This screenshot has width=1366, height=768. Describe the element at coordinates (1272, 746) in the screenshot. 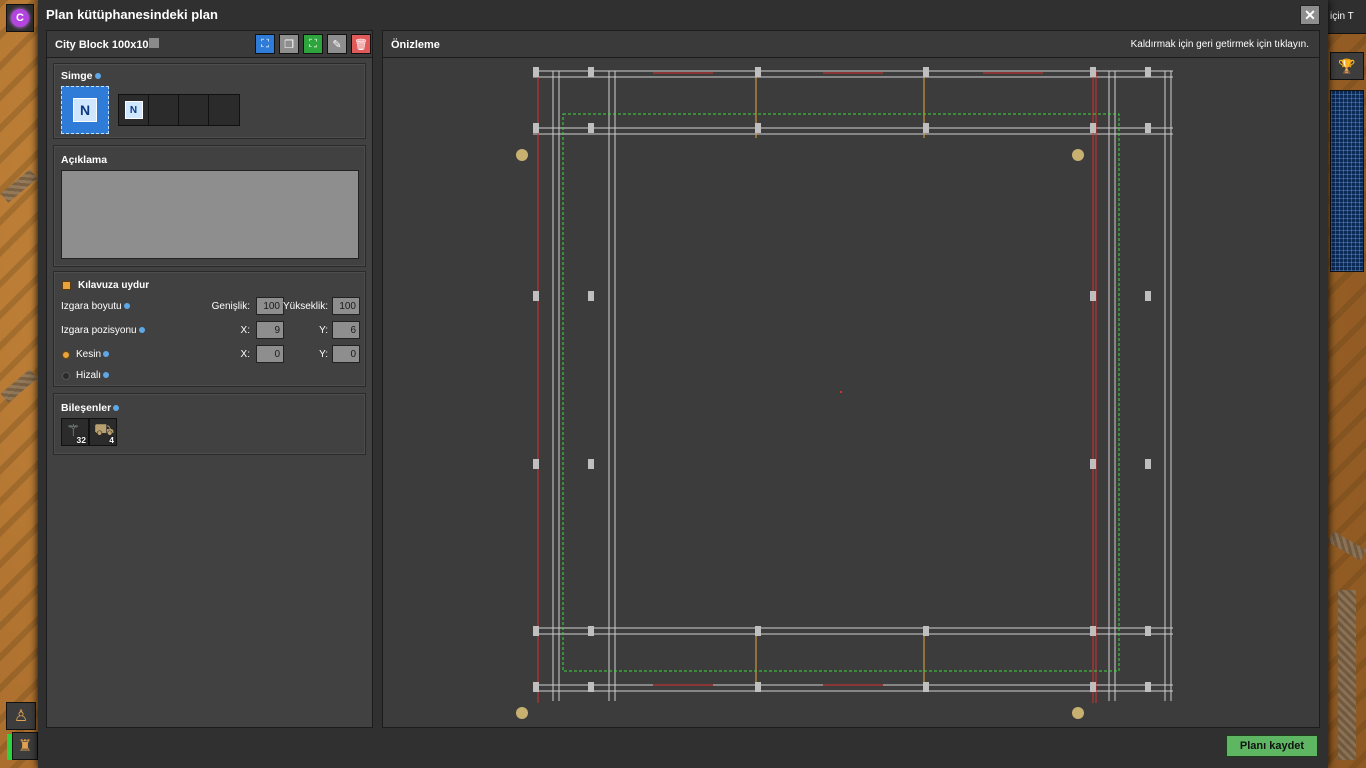

I see `save-blueprint-button: Planı kaydet` at that location.